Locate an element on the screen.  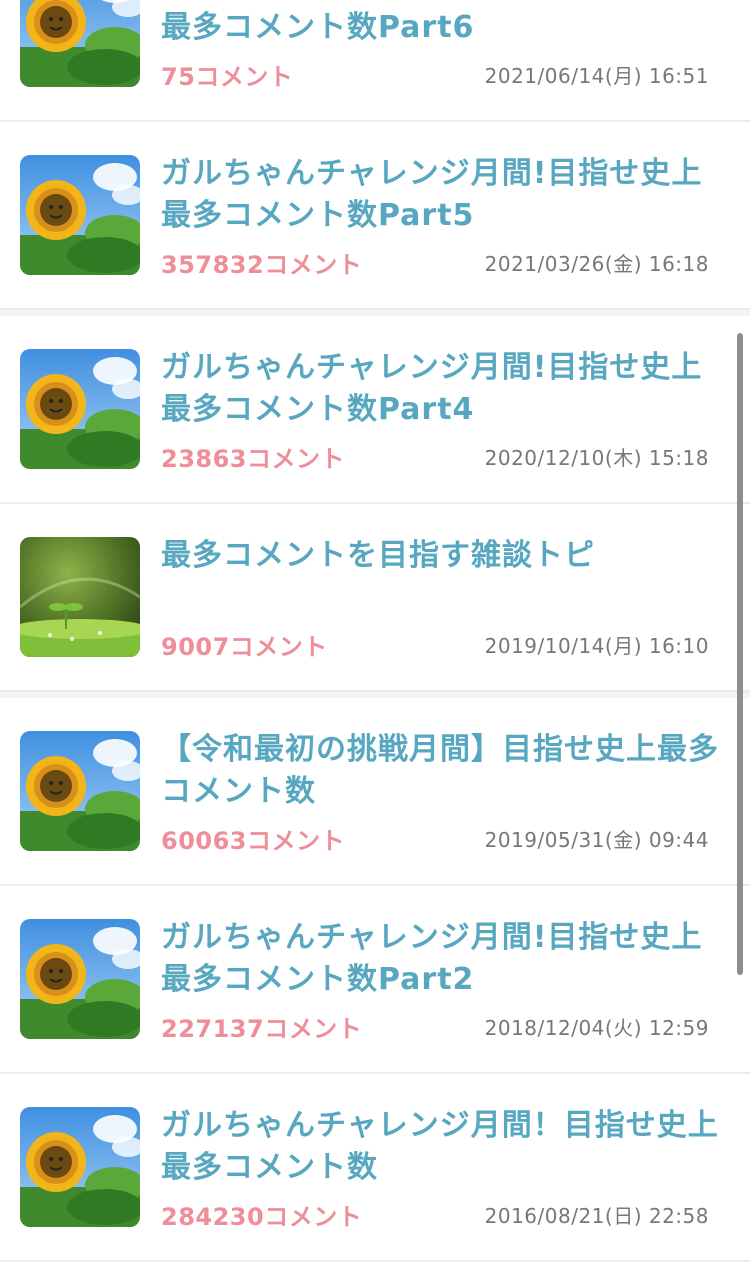
comment-count: 23863コメント is located at coordinates (253, 459).